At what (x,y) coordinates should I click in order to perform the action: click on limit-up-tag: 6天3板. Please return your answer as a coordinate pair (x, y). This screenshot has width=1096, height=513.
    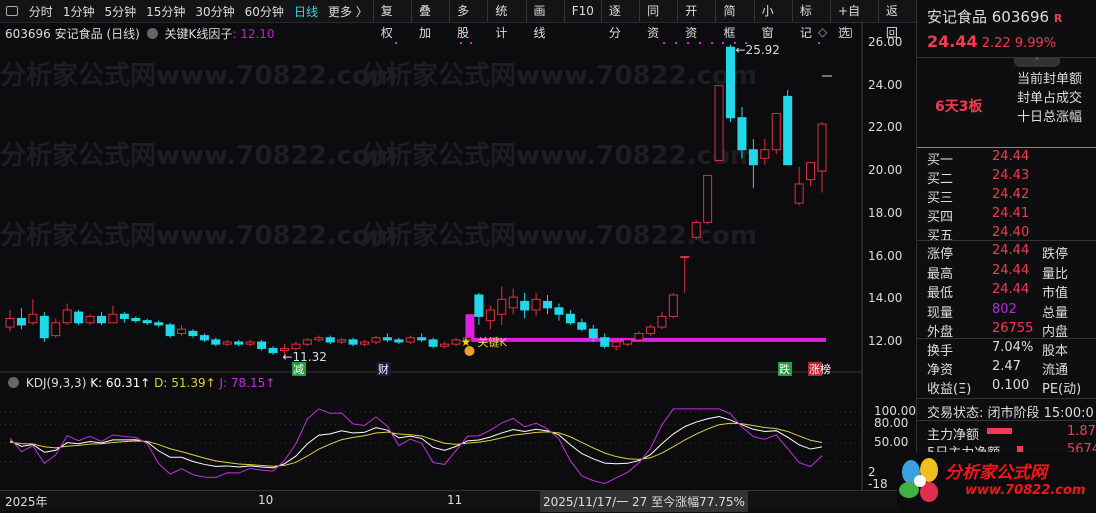
    Looking at the image, I should click on (959, 107).